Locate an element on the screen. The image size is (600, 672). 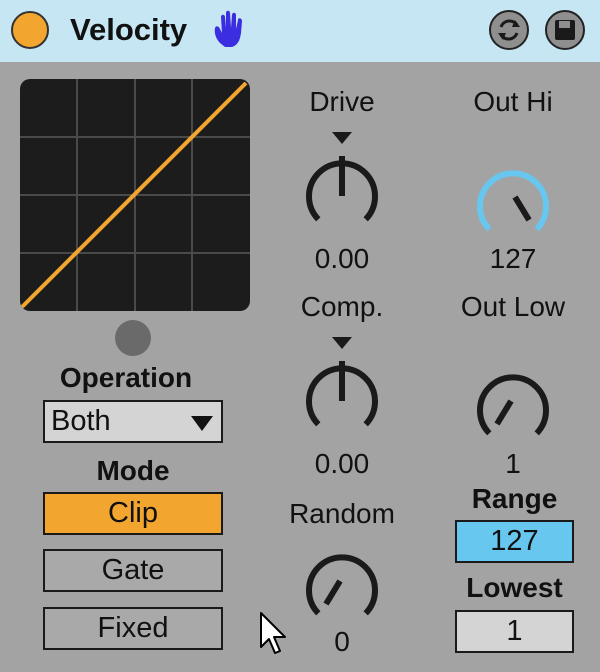
comp-label: Comp. is located at coordinates (342, 306).